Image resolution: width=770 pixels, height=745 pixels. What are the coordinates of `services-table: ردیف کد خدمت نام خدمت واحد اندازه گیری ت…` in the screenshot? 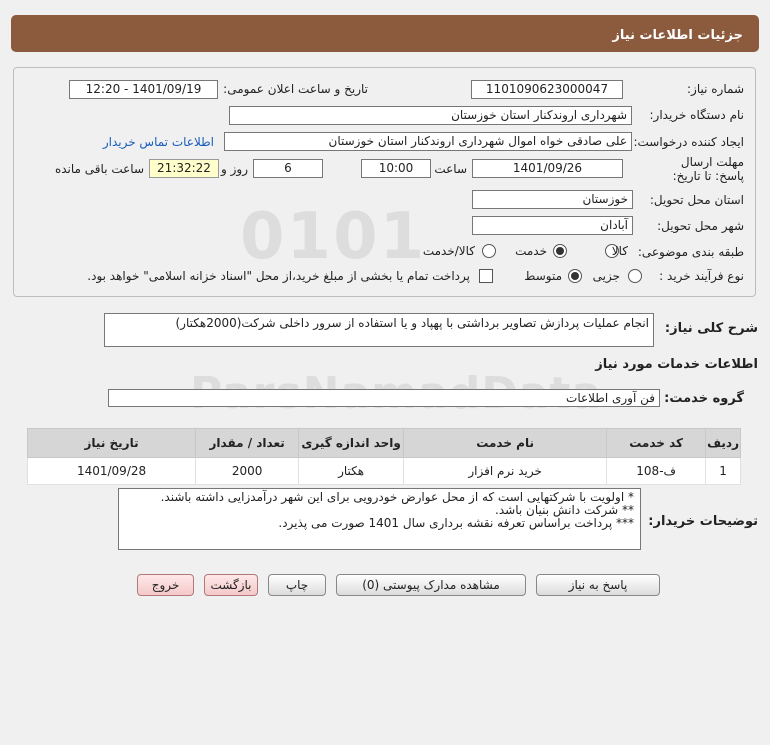 It's located at (383, 456).